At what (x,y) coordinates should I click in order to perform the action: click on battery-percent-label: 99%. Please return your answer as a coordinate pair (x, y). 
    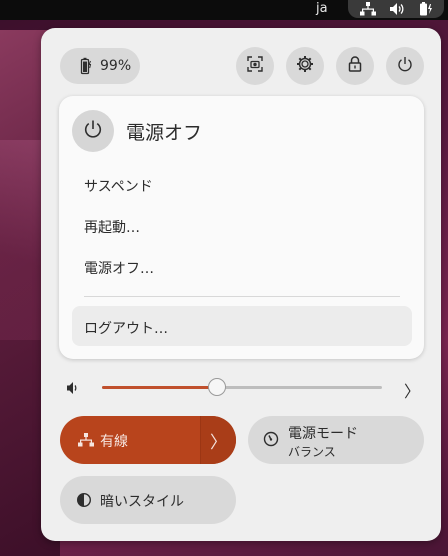
    Looking at the image, I should click on (116, 66).